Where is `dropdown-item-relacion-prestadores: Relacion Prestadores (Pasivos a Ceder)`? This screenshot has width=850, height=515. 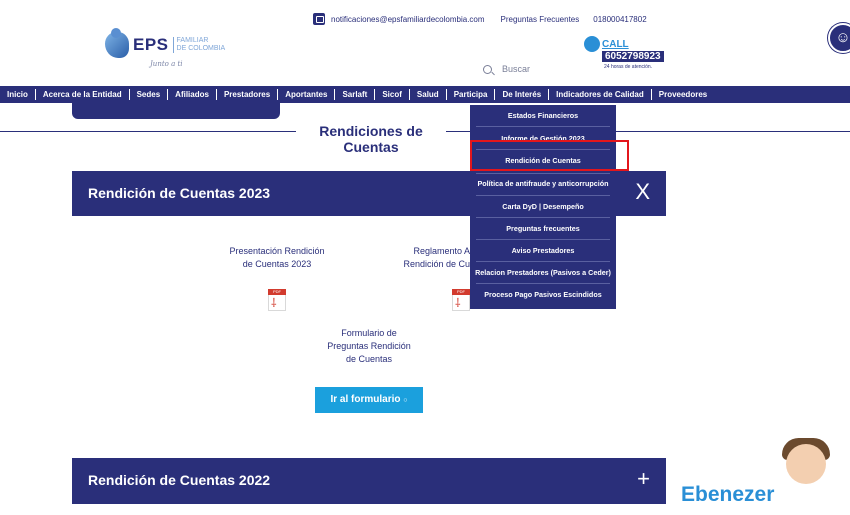 dropdown-item-relacion-prestadores: Relacion Prestadores (Pasivos a Ceder) is located at coordinates (543, 273).